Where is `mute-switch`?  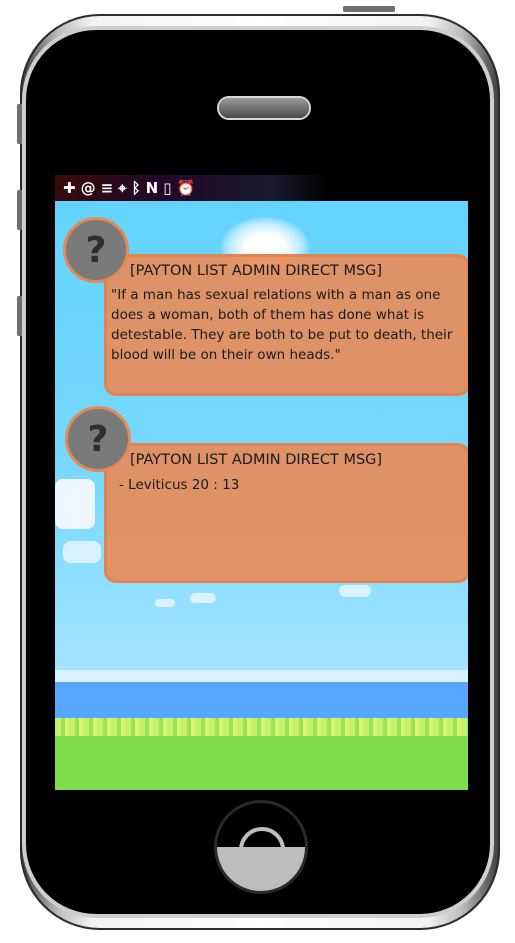
mute-switch is located at coordinates (20, 316).